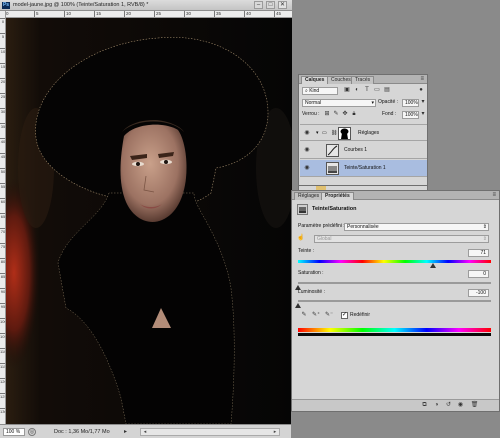  I want to click on hue-gradient-bar, so click(394, 261).